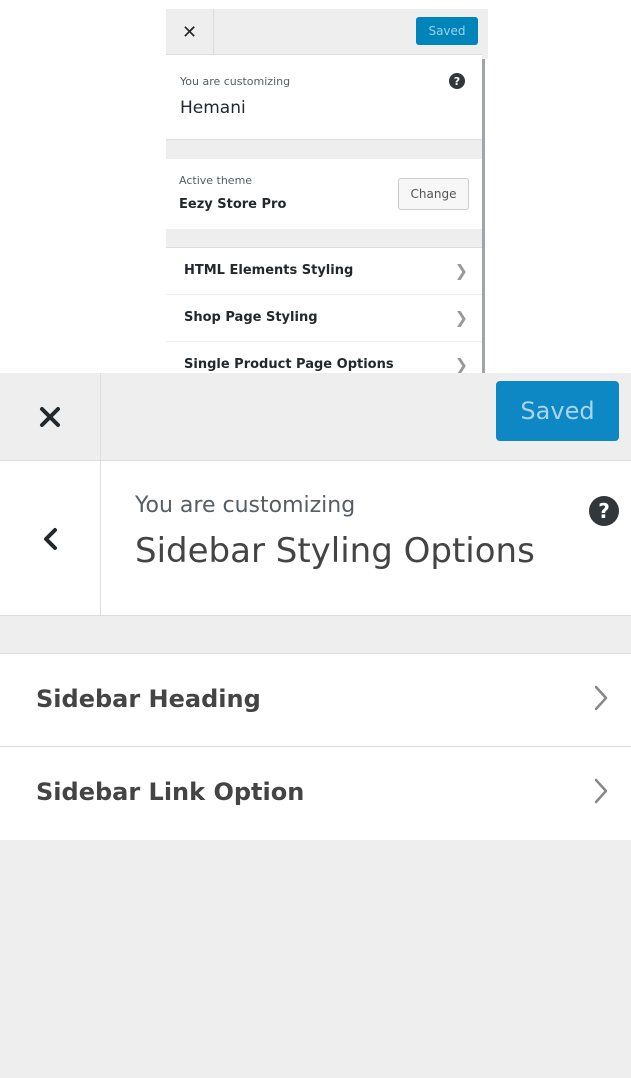 The height and width of the screenshot is (1078, 631). I want to click on customizing-info: You are customizing Hemani ?, so click(324, 97).